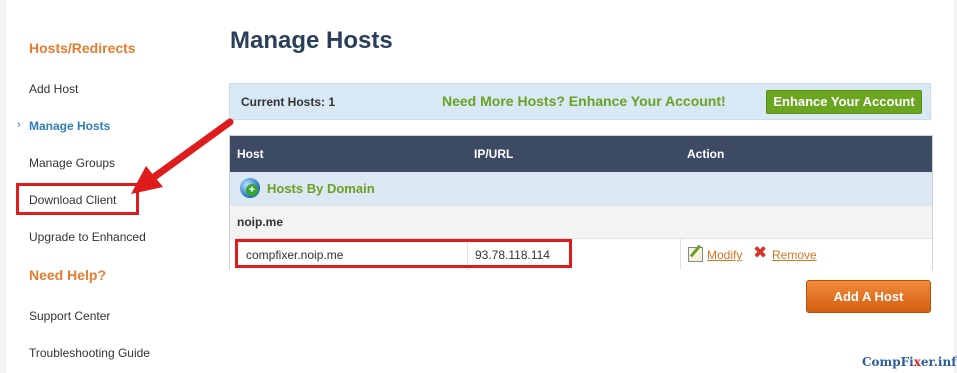 Image resolution: width=957 pixels, height=373 pixels. I want to click on watermark: CompFixer.info, so click(909, 362).